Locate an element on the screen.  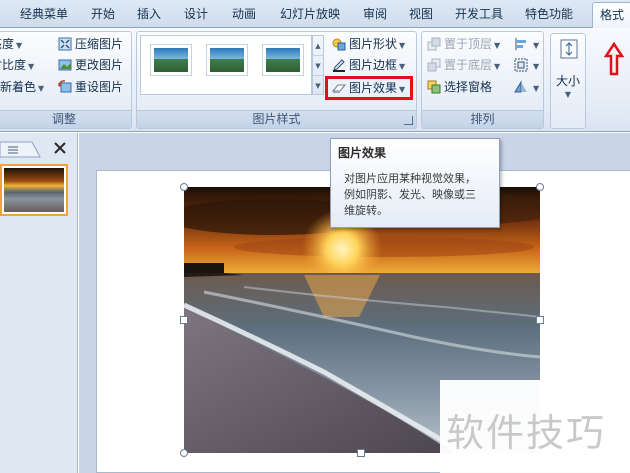
rotate-button: ▼ is located at coordinates (526, 87).